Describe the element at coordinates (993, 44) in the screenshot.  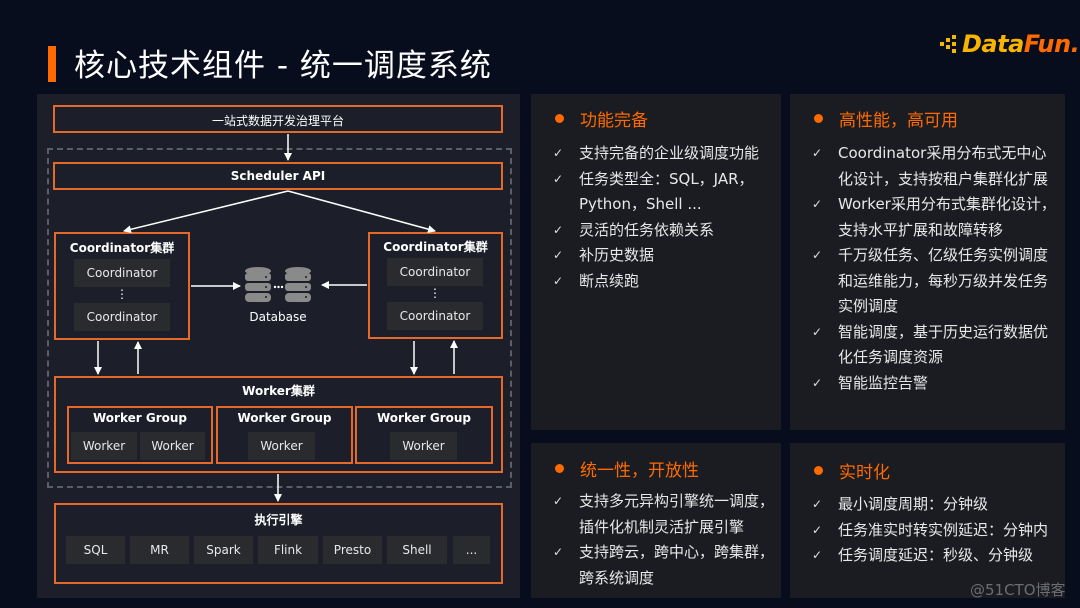
I see `logo-text-data: Data` at that location.